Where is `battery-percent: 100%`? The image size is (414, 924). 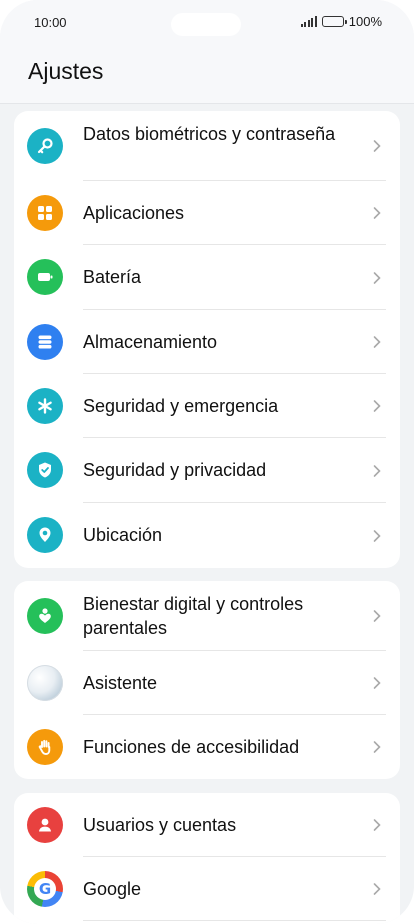 battery-percent: 100% is located at coordinates (365, 21).